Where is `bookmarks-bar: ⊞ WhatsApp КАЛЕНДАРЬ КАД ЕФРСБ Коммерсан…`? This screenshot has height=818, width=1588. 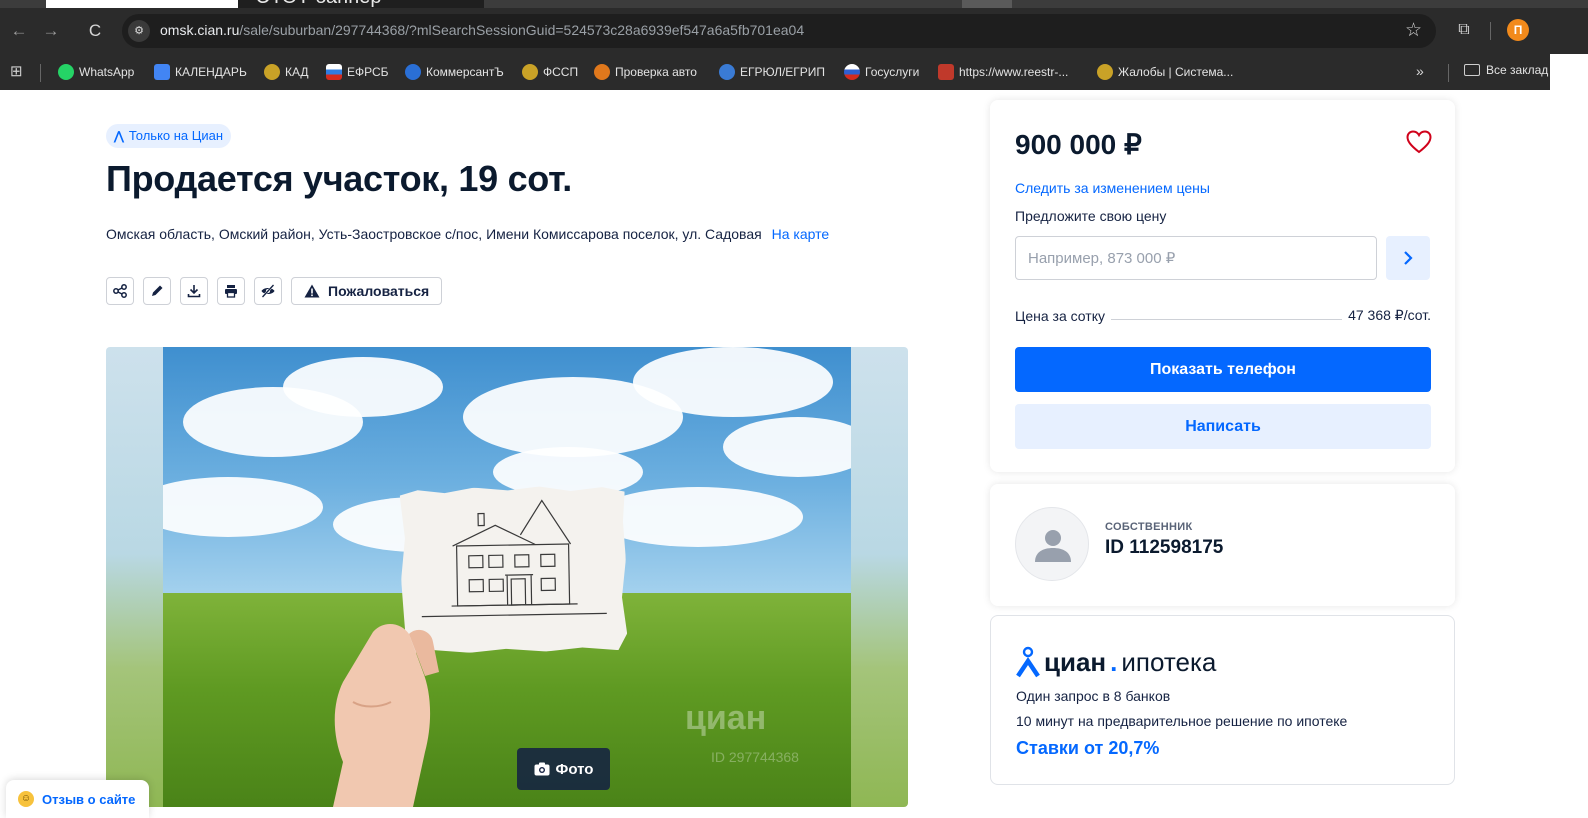
bookmarks-bar: ⊞ WhatsApp КАЛЕНДАРЬ КАД ЕФРСБ Коммерсан… is located at coordinates (775, 72).